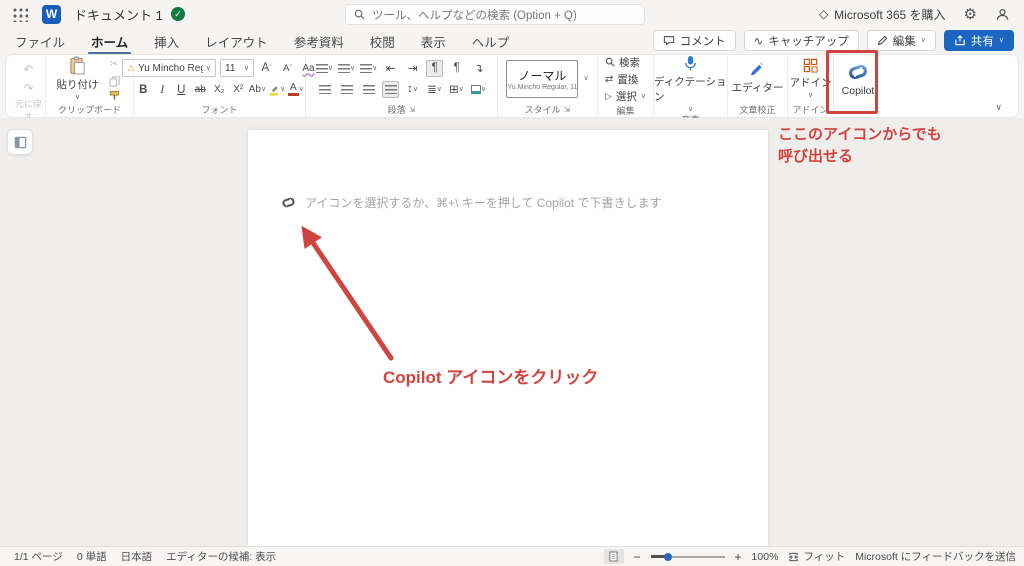  What do you see at coordinates (382, 41) in the screenshot?
I see `tab-review: 校閲` at bounding box center [382, 41].